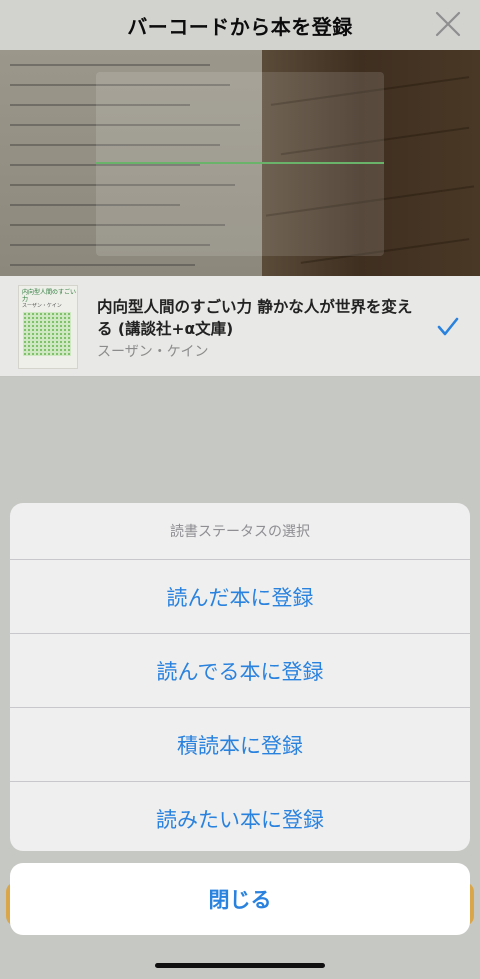 The image size is (480, 979). Describe the element at coordinates (240, 965) in the screenshot. I see `home-indicator` at that location.